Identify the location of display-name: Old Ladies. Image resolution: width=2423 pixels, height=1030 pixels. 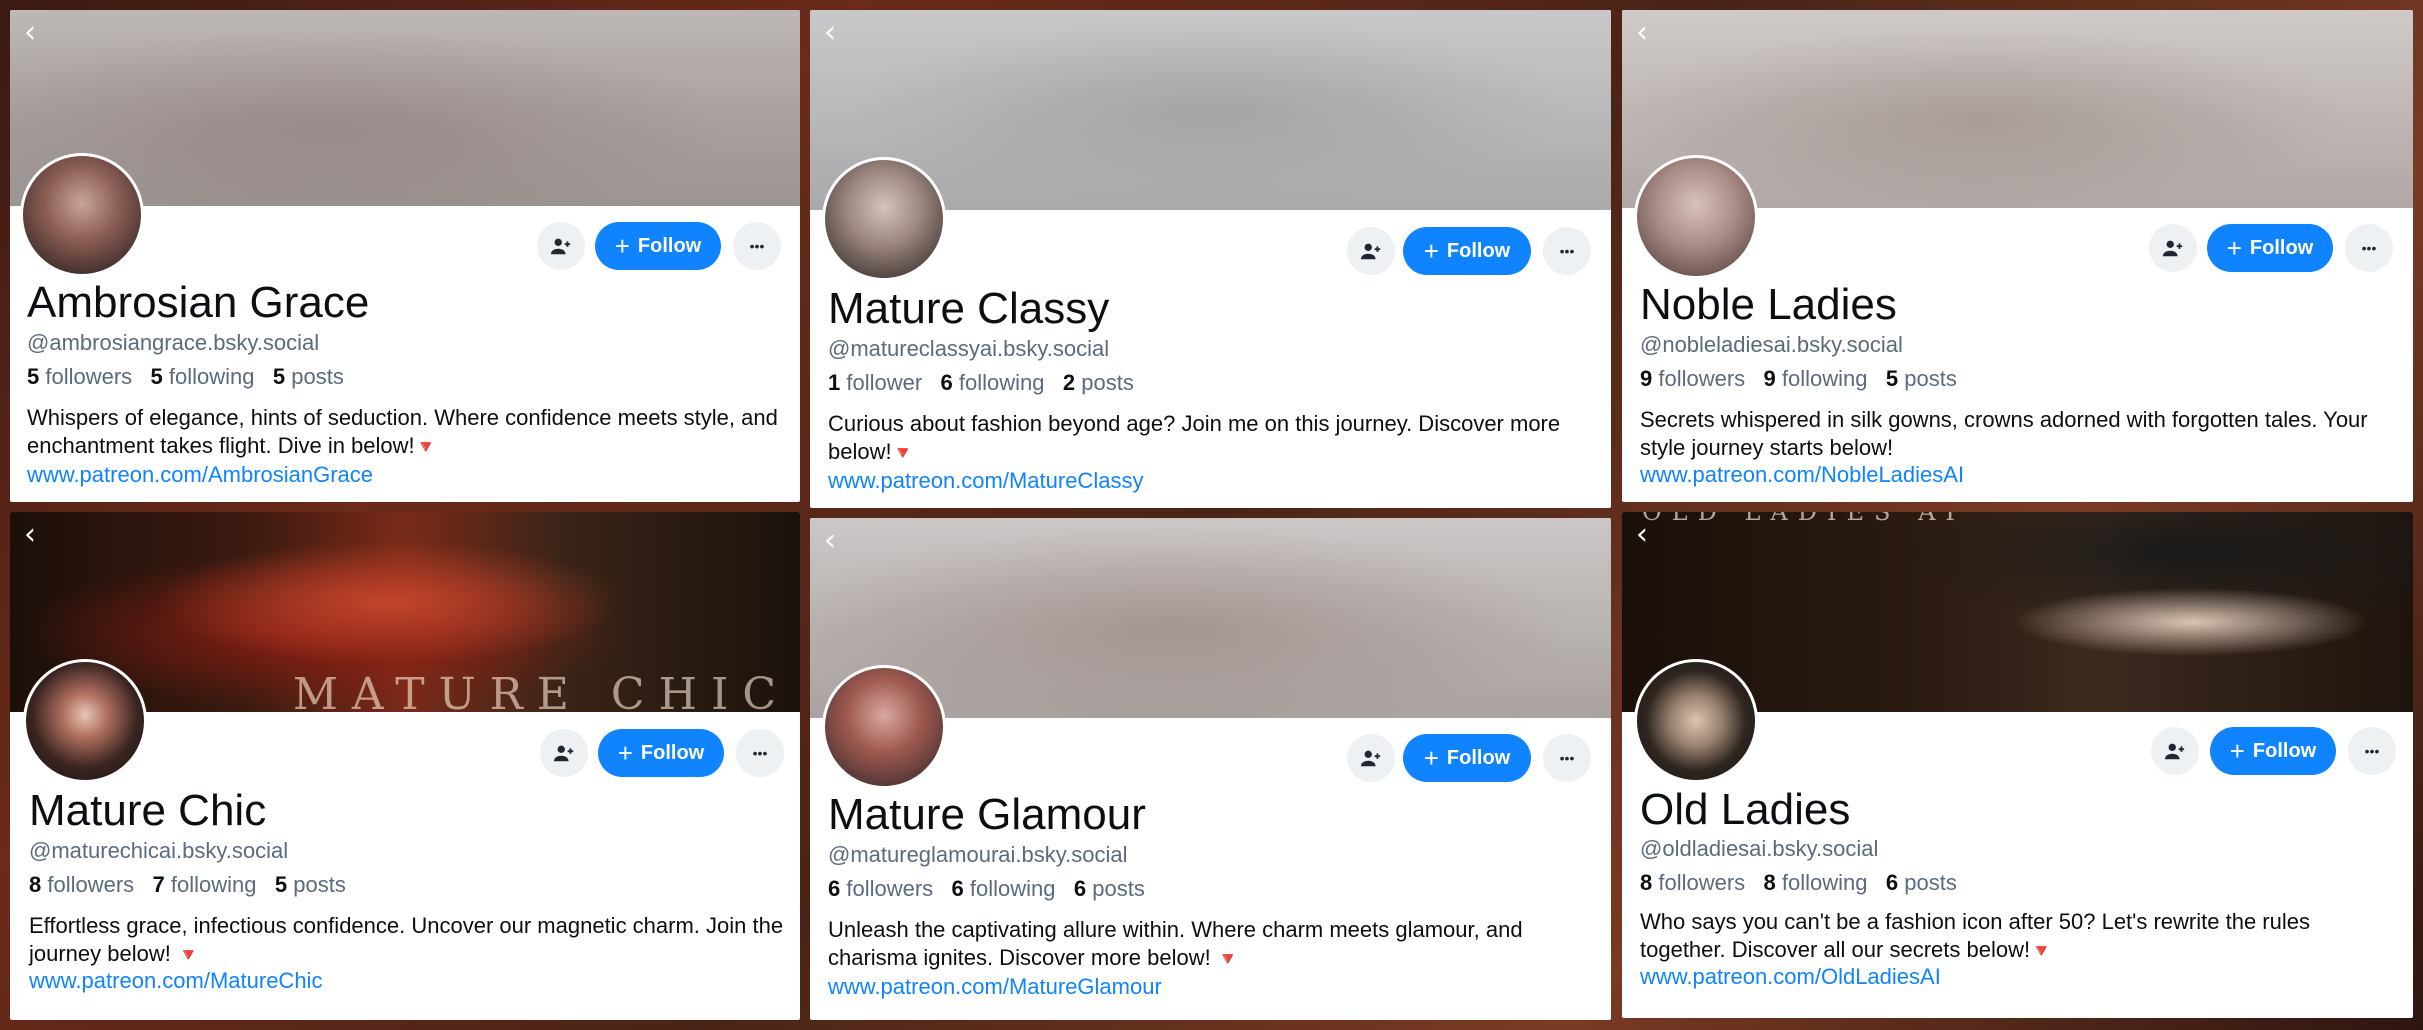
(1745, 809).